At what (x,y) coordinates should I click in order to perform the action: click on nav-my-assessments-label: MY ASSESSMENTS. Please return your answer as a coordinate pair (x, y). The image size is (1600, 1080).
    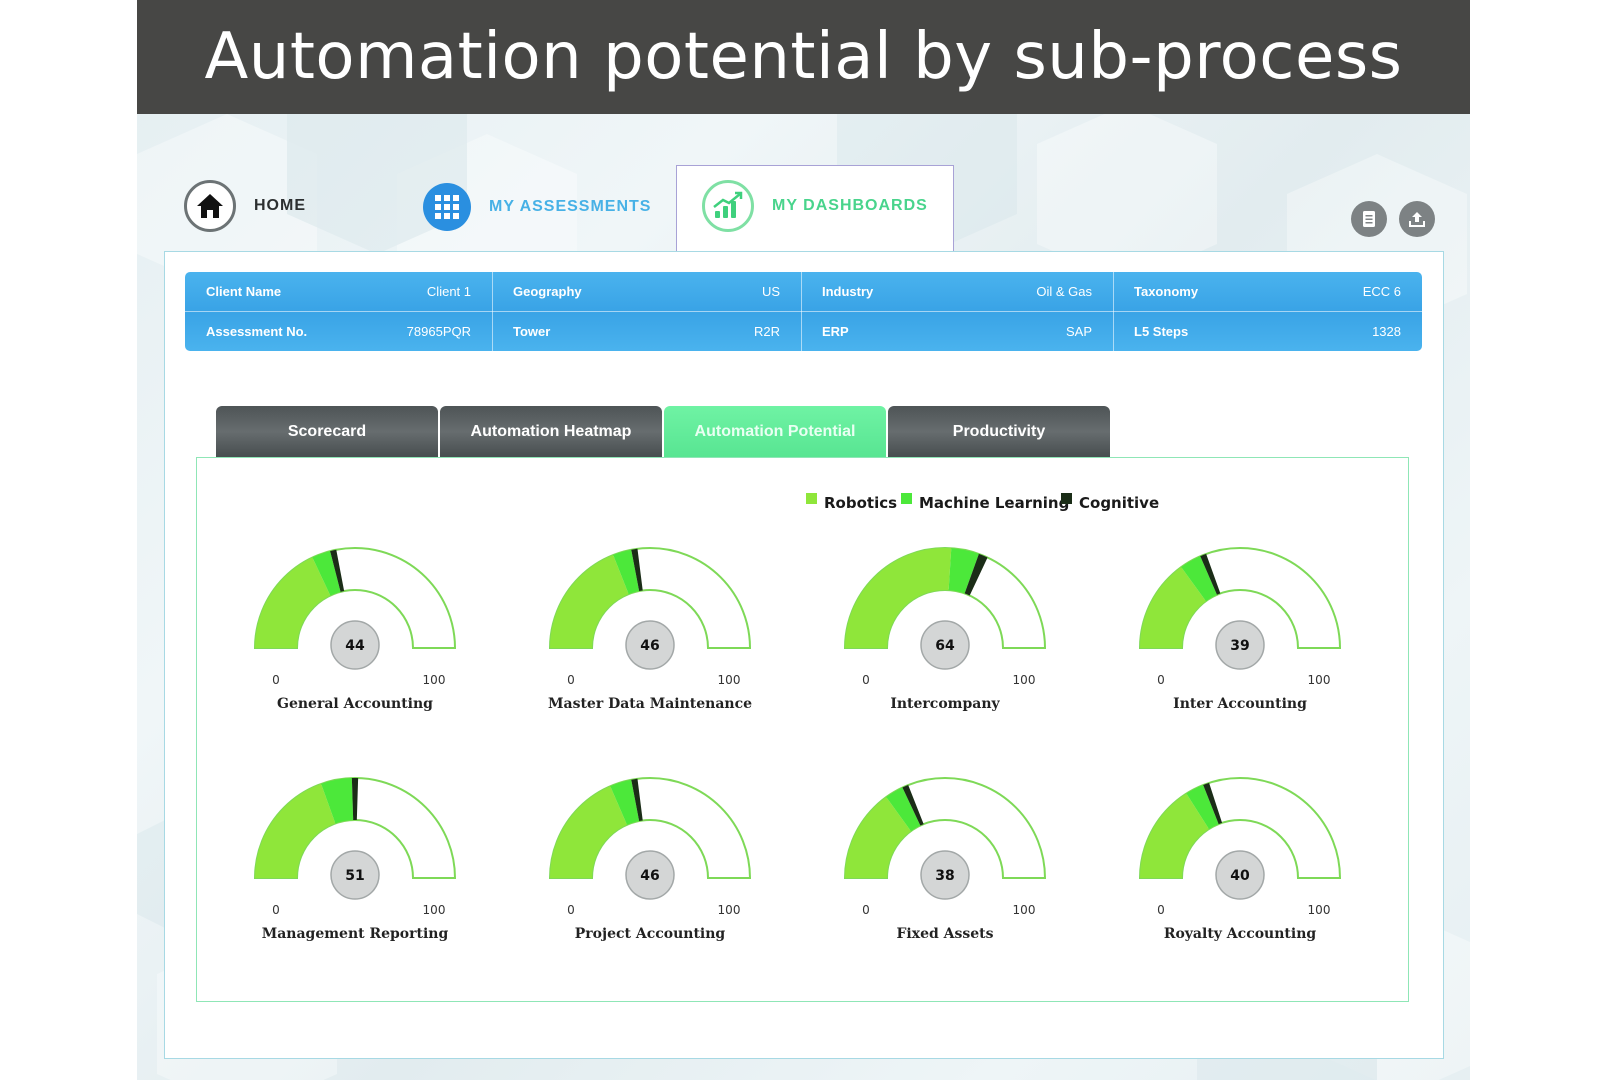
    Looking at the image, I should click on (570, 206).